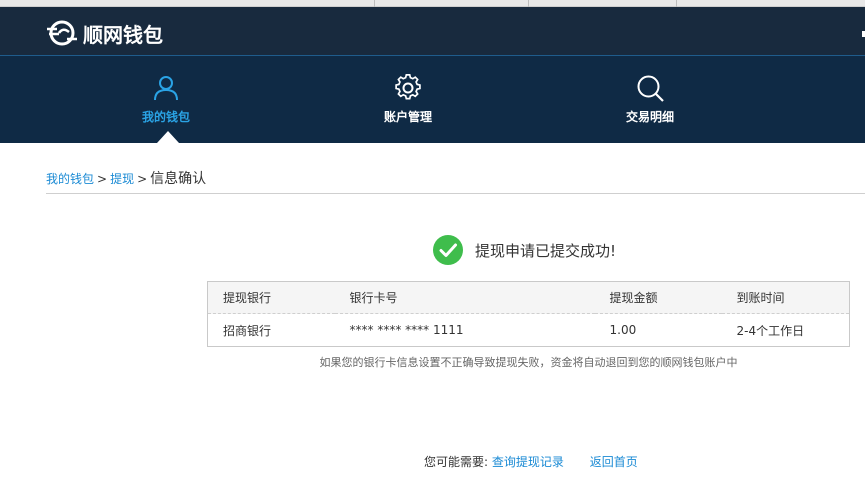 This screenshot has height=487, width=865. Describe the element at coordinates (614, 462) in the screenshot. I see `back-home-link: 返回首页` at that location.